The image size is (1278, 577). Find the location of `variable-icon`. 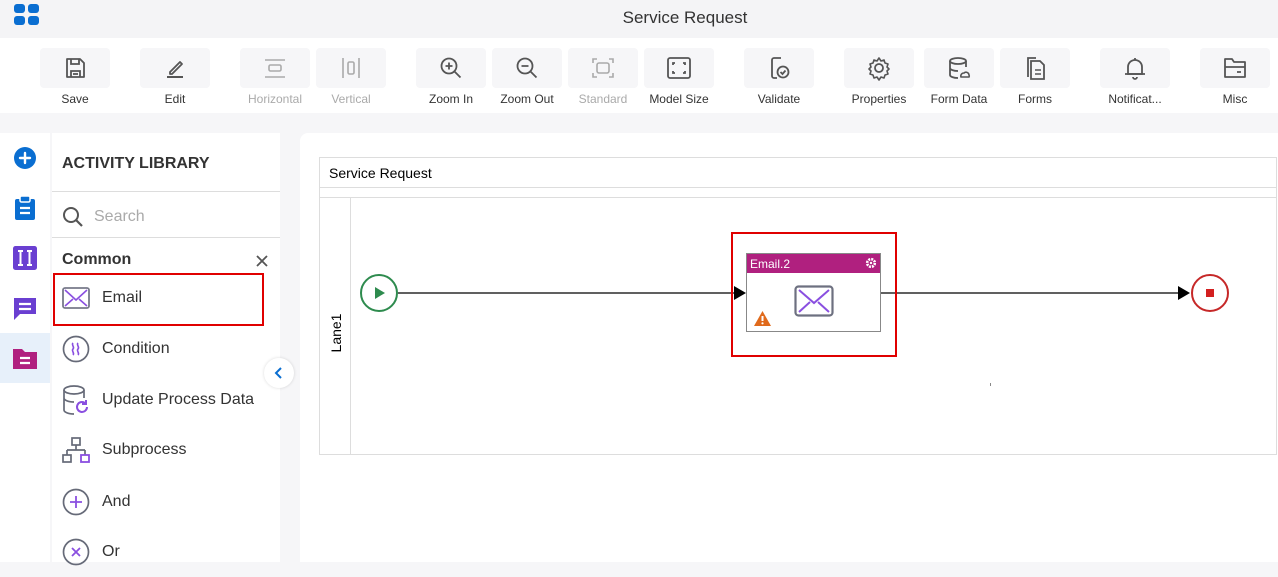

variable-icon is located at coordinates (25, 258).